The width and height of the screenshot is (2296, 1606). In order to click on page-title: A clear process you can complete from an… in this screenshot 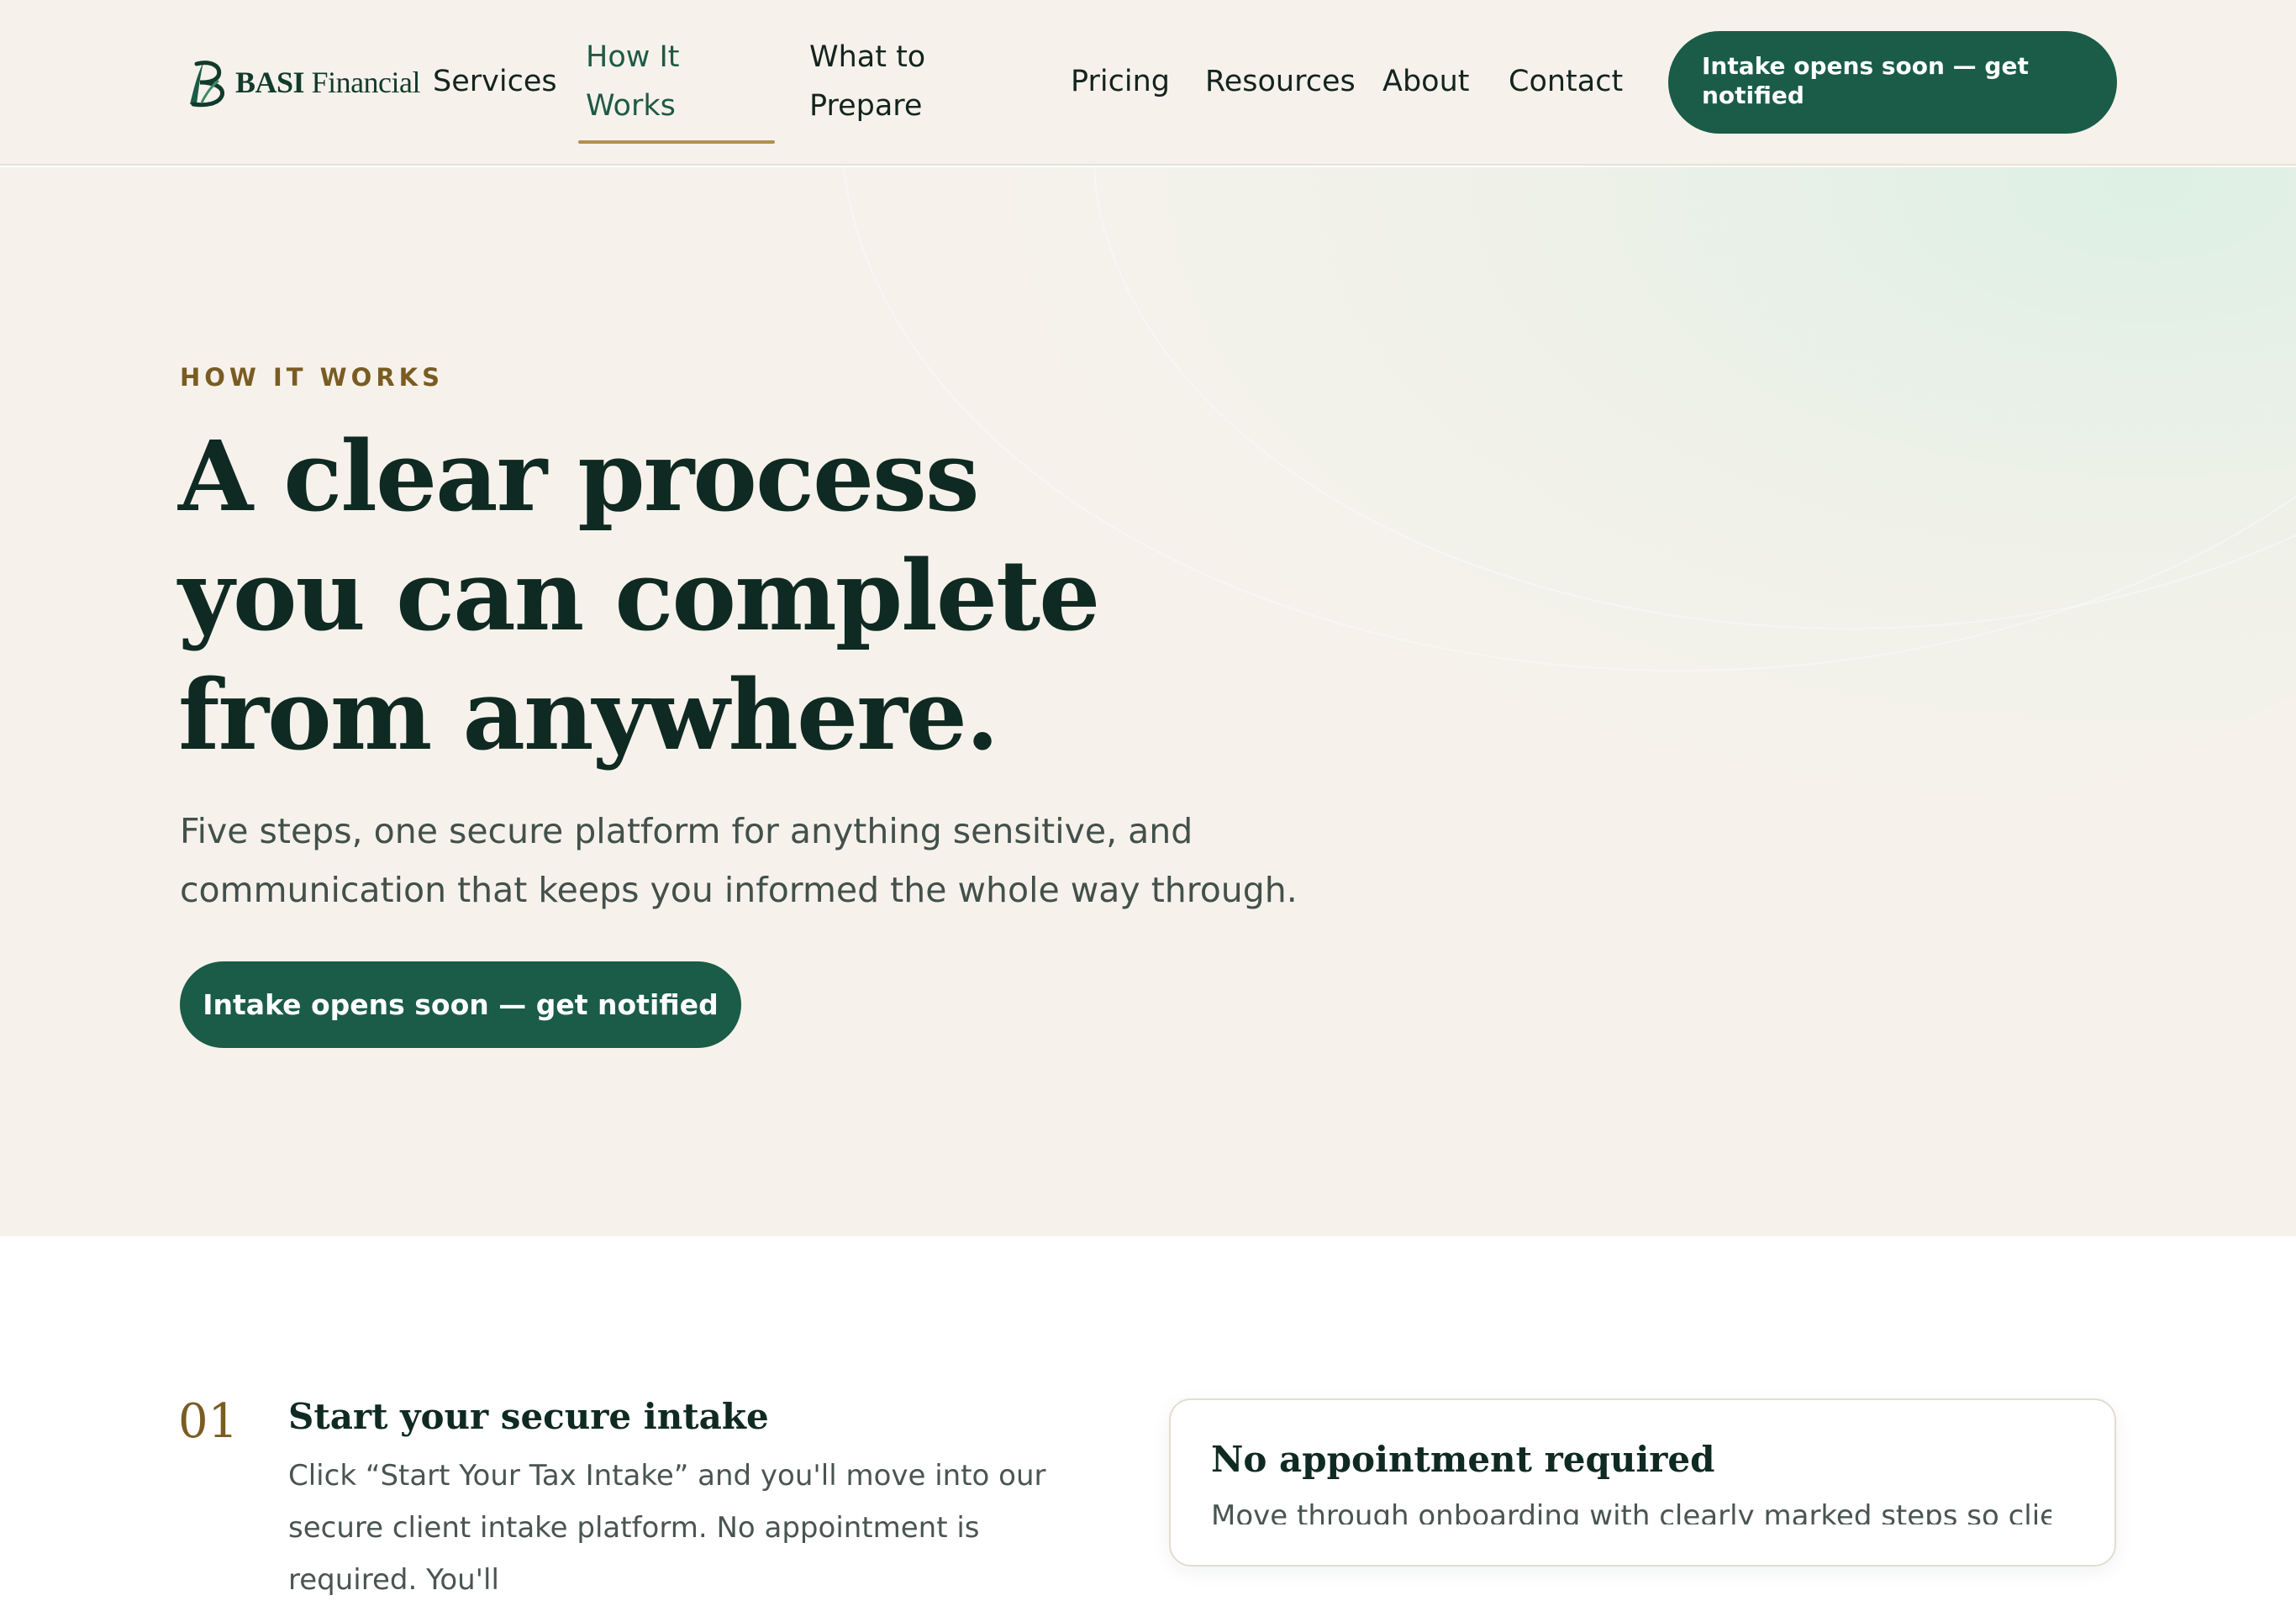, I will do `click(639, 596)`.